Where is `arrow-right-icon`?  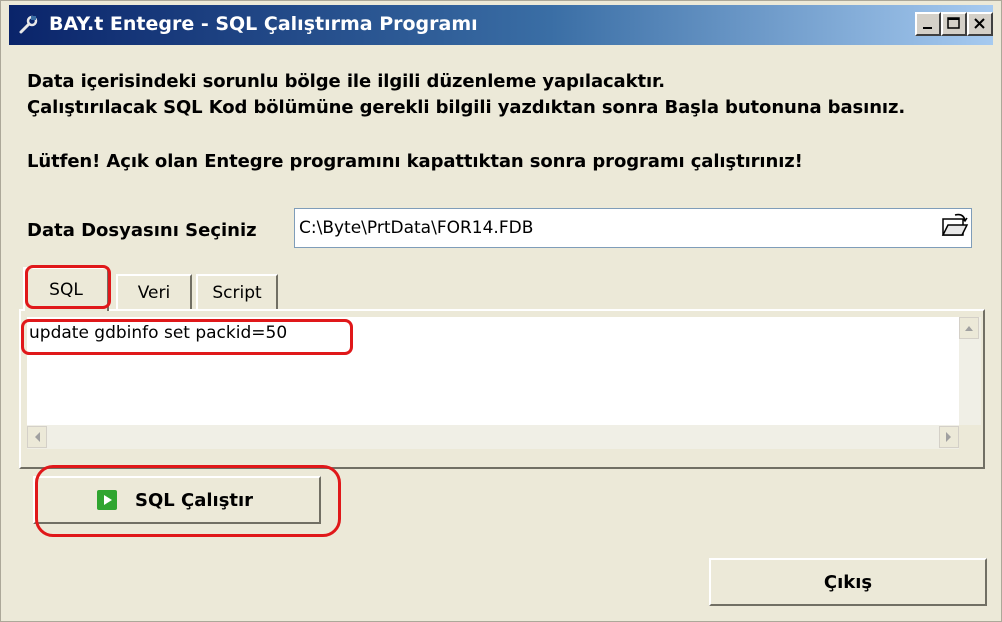
arrow-right-icon is located at coordinates (948, 437).